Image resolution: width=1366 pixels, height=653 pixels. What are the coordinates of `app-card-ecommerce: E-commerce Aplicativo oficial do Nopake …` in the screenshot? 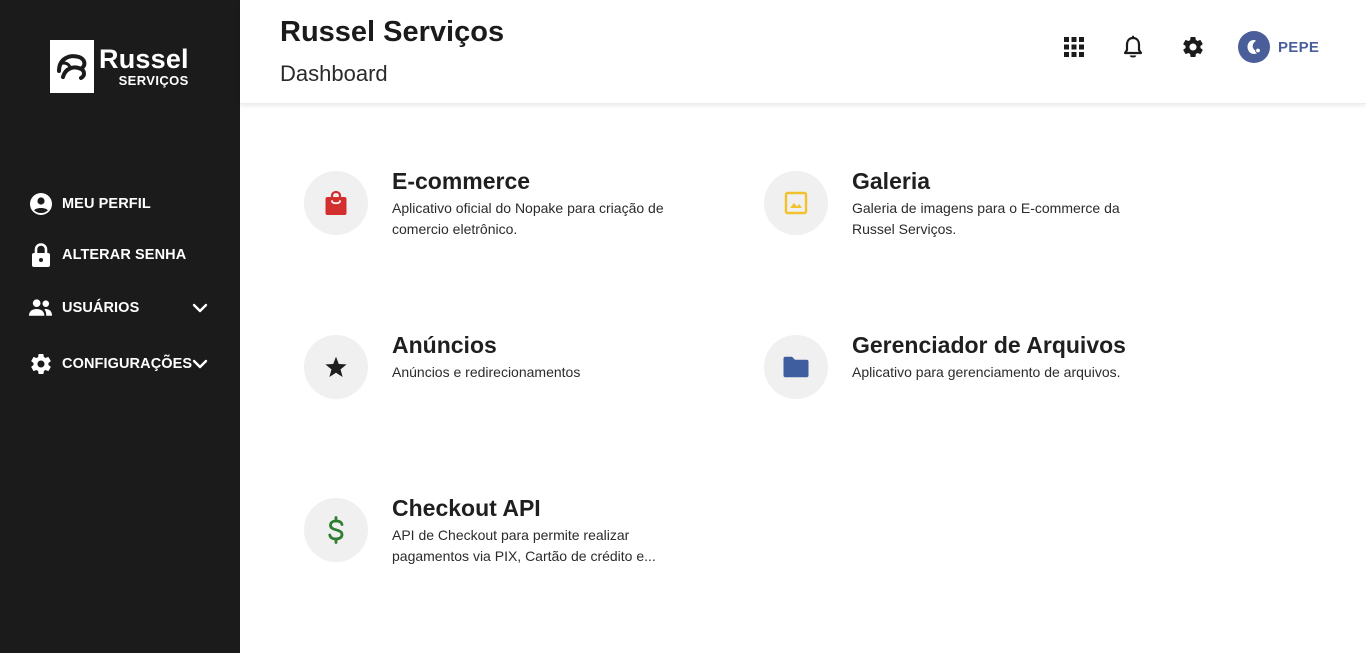 It's located at (504, 219).